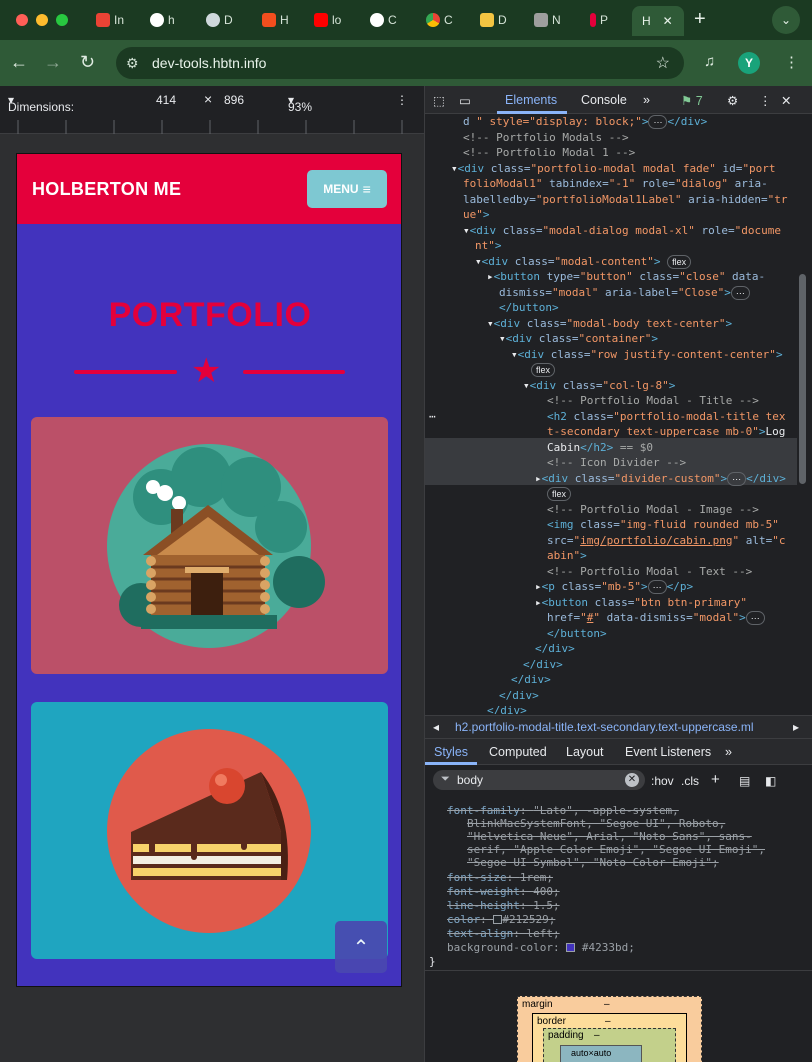  What do you see at coordinates (599, 20) in the screenshot?
I see `browser-tab: P` at bounding box center [599, 20].